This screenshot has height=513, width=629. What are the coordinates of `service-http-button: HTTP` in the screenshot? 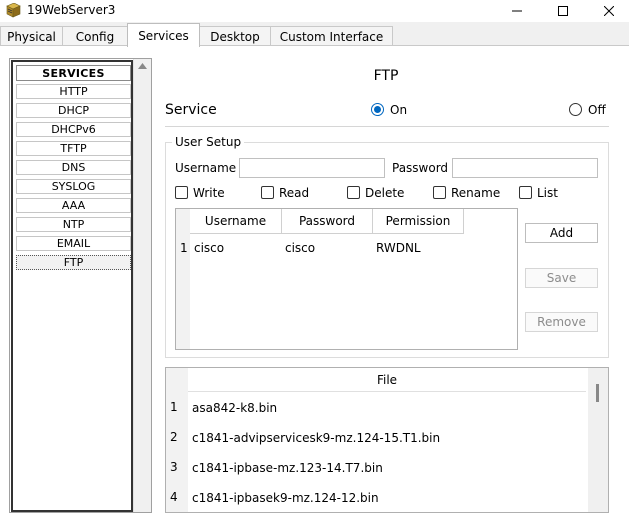 It's located at (73, 91).